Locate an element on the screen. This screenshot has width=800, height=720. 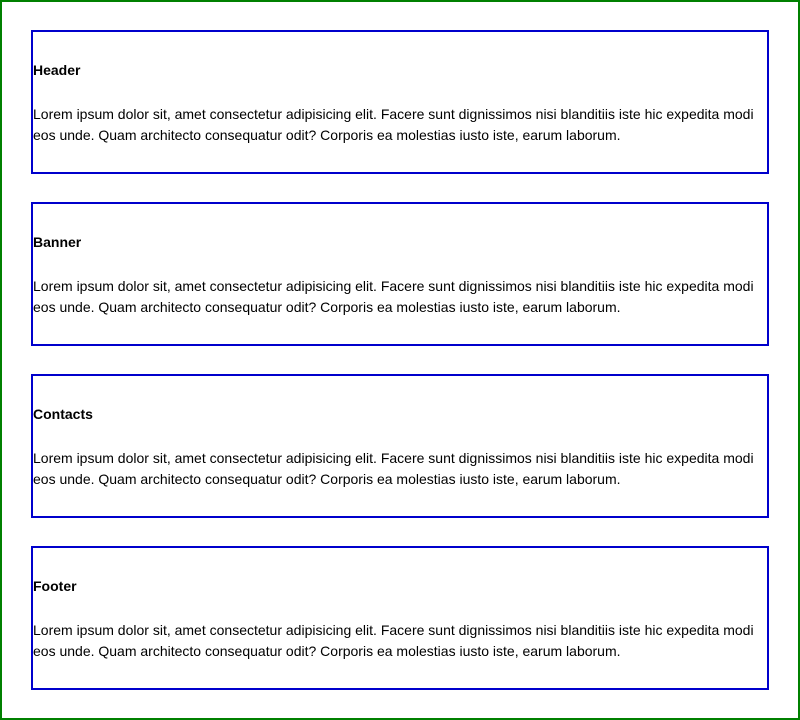
section-title: Footer is located at coordinates (55, 586).